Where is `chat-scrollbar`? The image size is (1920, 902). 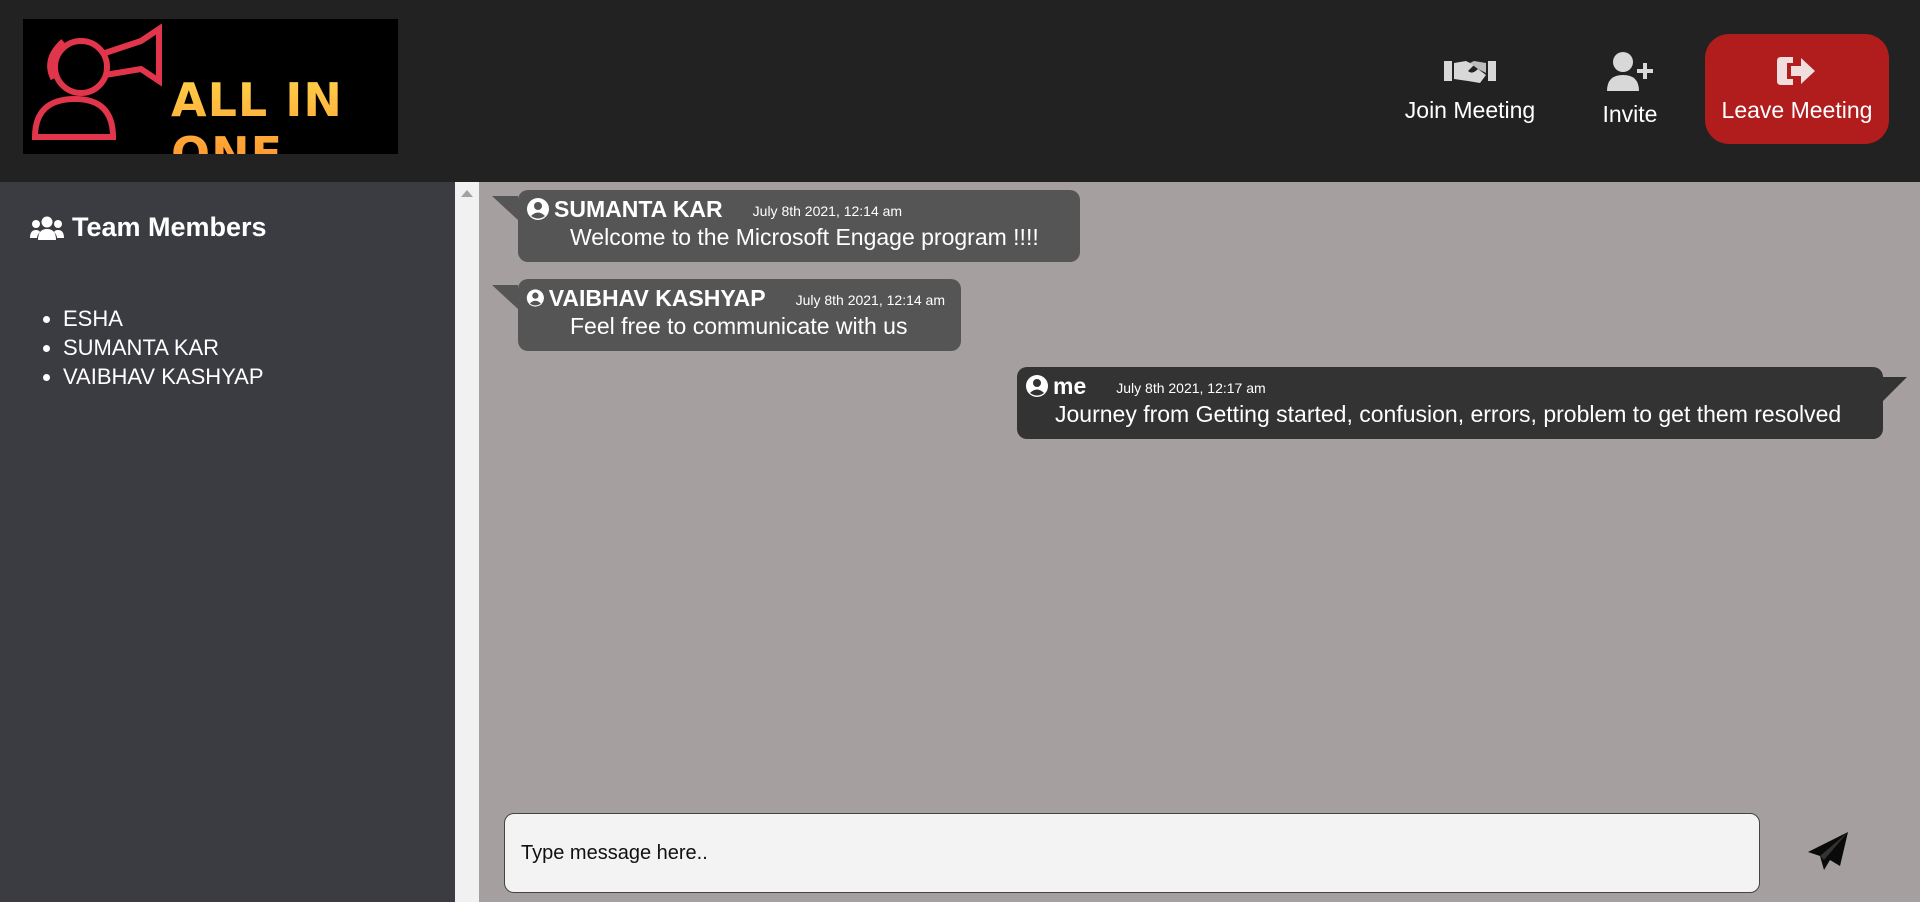
chat-scrollbar is located at coordinates (467, 542).